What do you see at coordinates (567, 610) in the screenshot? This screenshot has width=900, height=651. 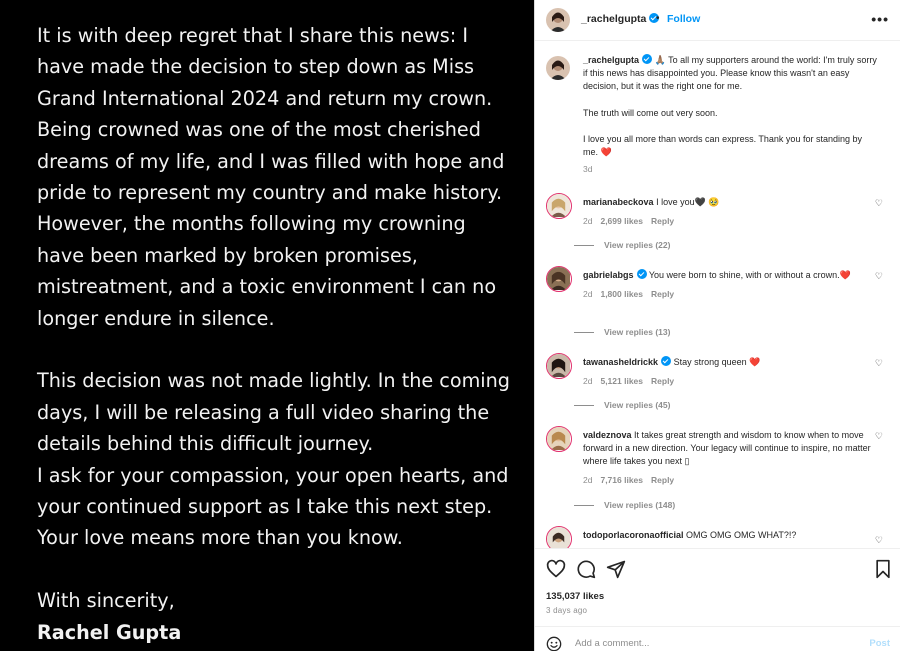 I see `post-timestamp: 3 days ago` at bounding box center [567, 610].